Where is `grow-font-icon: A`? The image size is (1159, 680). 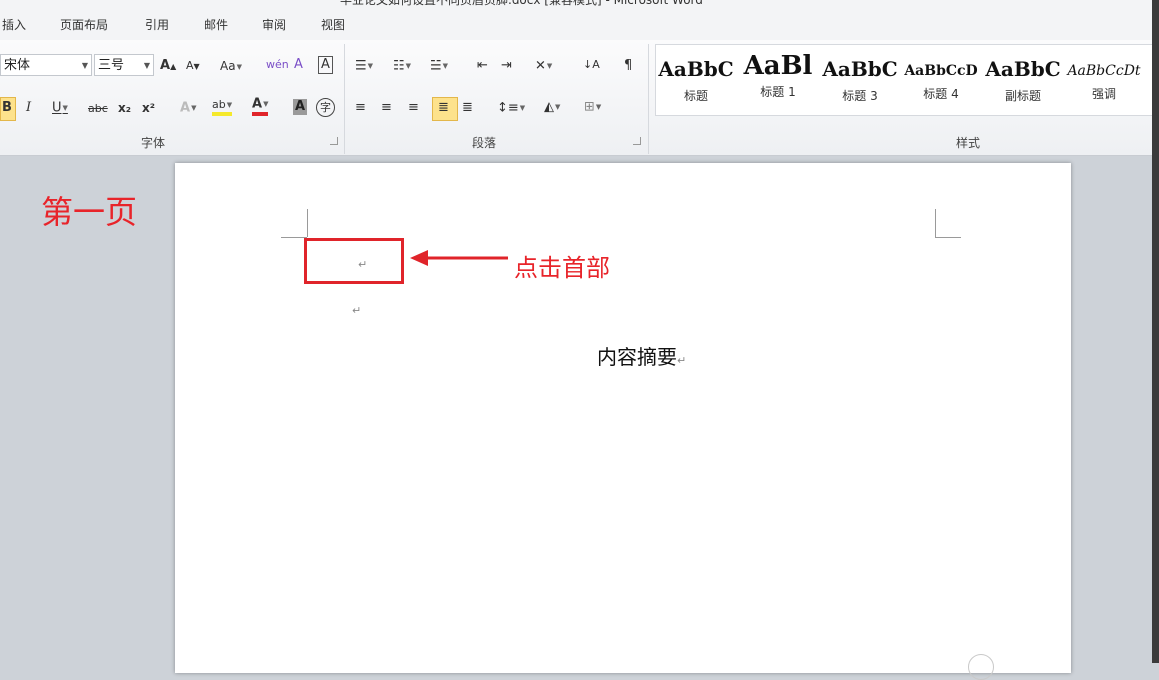 grow-font-icon: A is located at coordinates (165, 65).